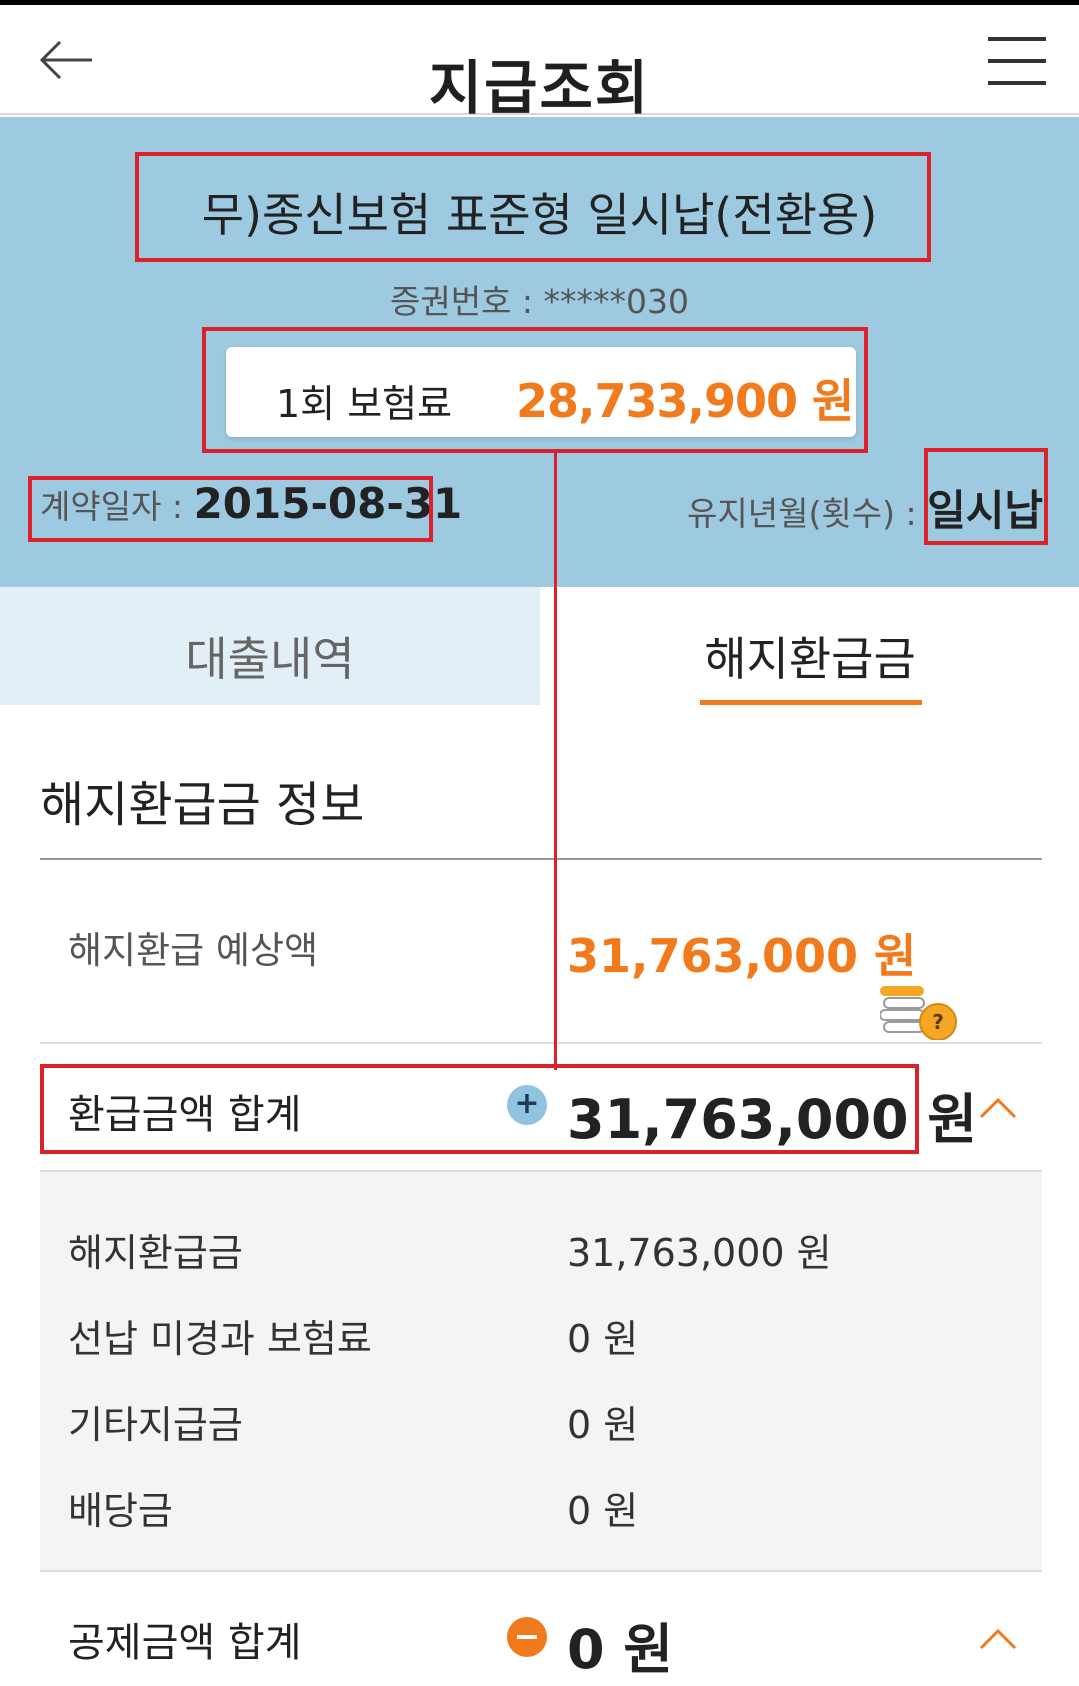 This screenshot has width=1079, height=1686. What do you see at coordinates (802, 513) in the screenshot?
I see `maintain-period-label: 유지년월(횟수) :` at bounding box center [802, 513].